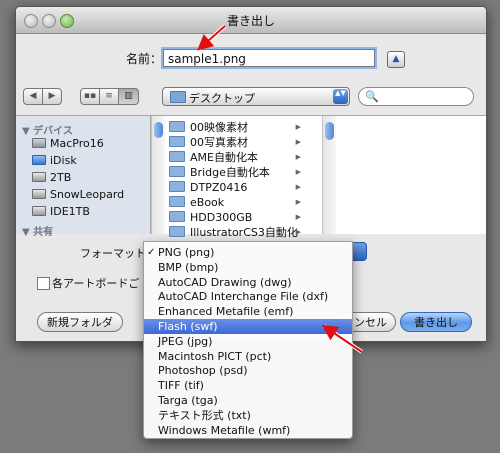  What do you see at coordinates (248, 400) in the screenshot?
I see `format-menu-item: Targa (tga)` at bounding box center [248, 400].